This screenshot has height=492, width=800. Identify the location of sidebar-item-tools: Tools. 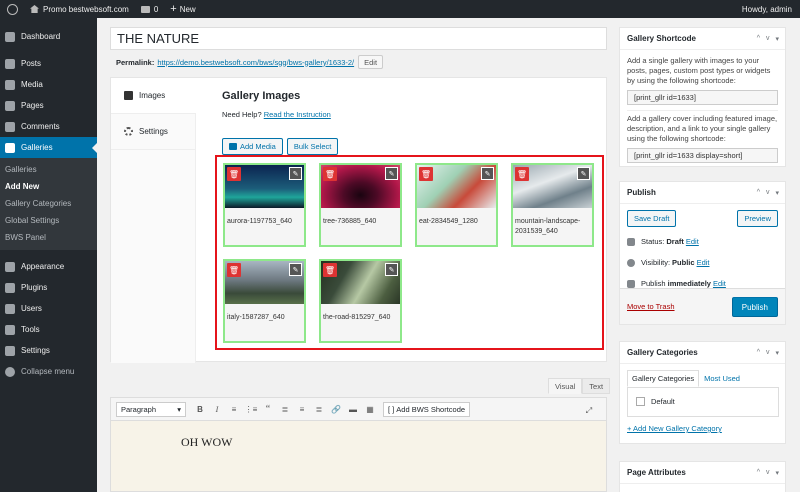
(48, 329).